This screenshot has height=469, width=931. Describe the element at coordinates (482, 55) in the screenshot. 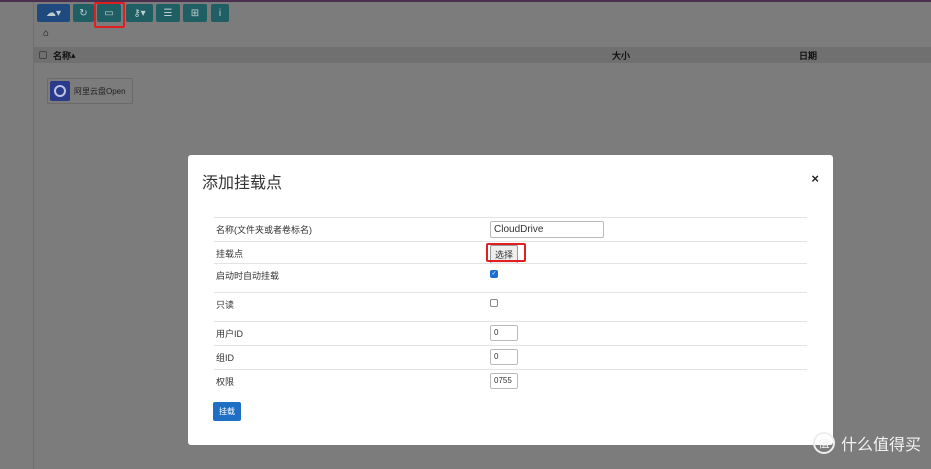

I see `table-header: 名称 ▴ 大小 日期` at that location.